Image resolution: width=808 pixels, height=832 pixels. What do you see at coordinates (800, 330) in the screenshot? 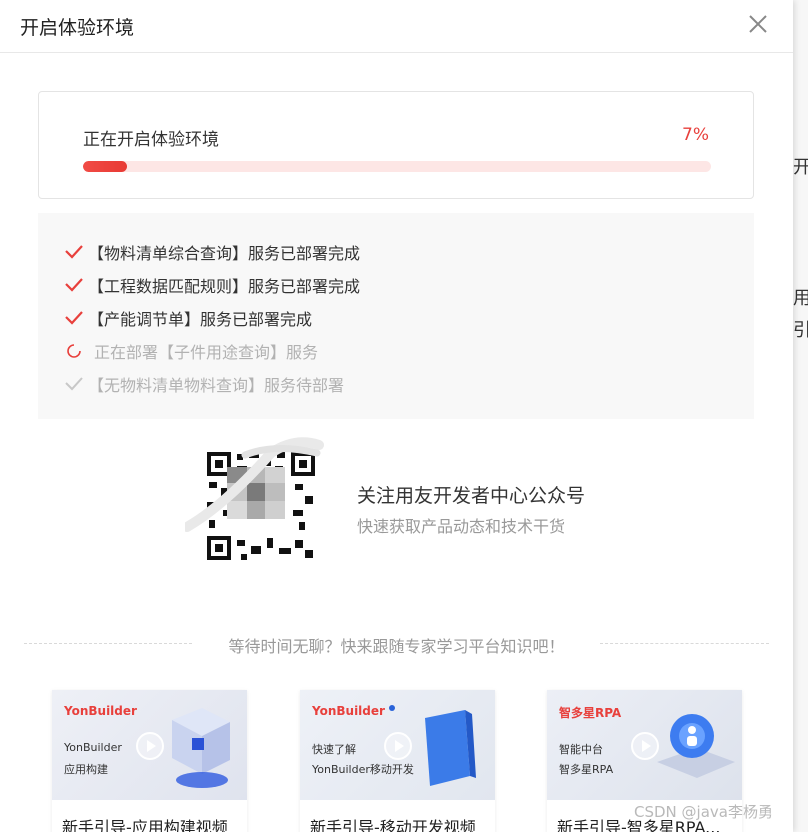
I see `background-text: 引最` at bounding box center [800, 330].